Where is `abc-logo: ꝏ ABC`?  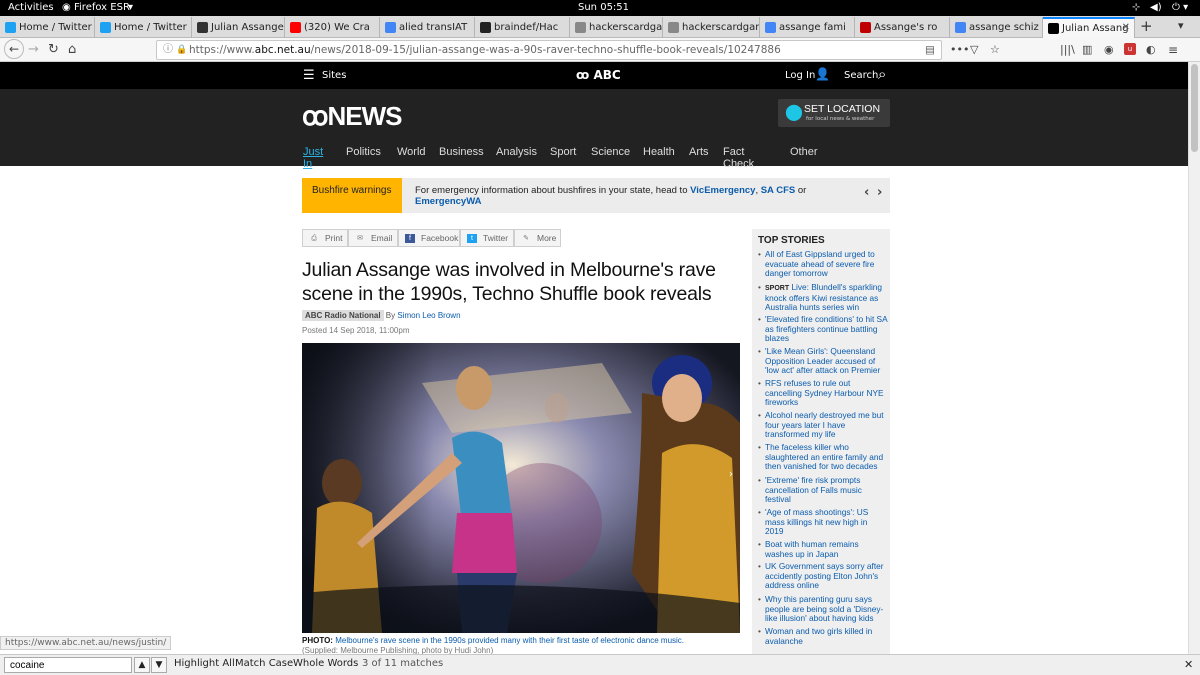 abc-logo: ꝏ ABC is located at coordinates (598, 75).